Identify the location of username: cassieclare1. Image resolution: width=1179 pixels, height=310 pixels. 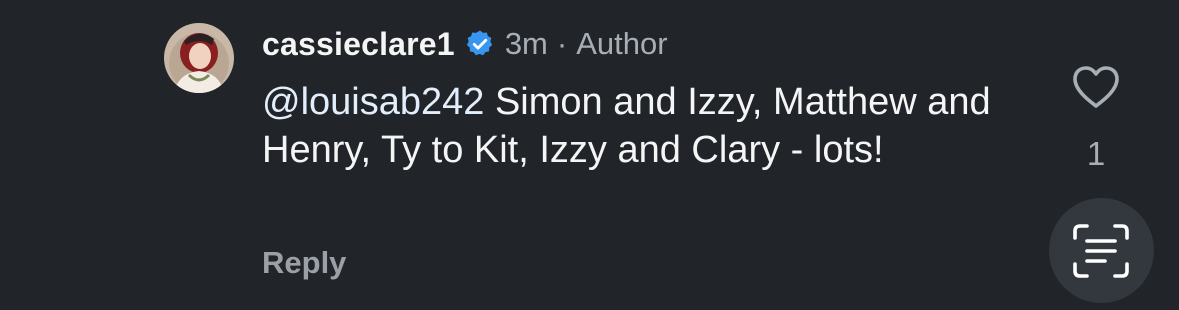
(358, 44).